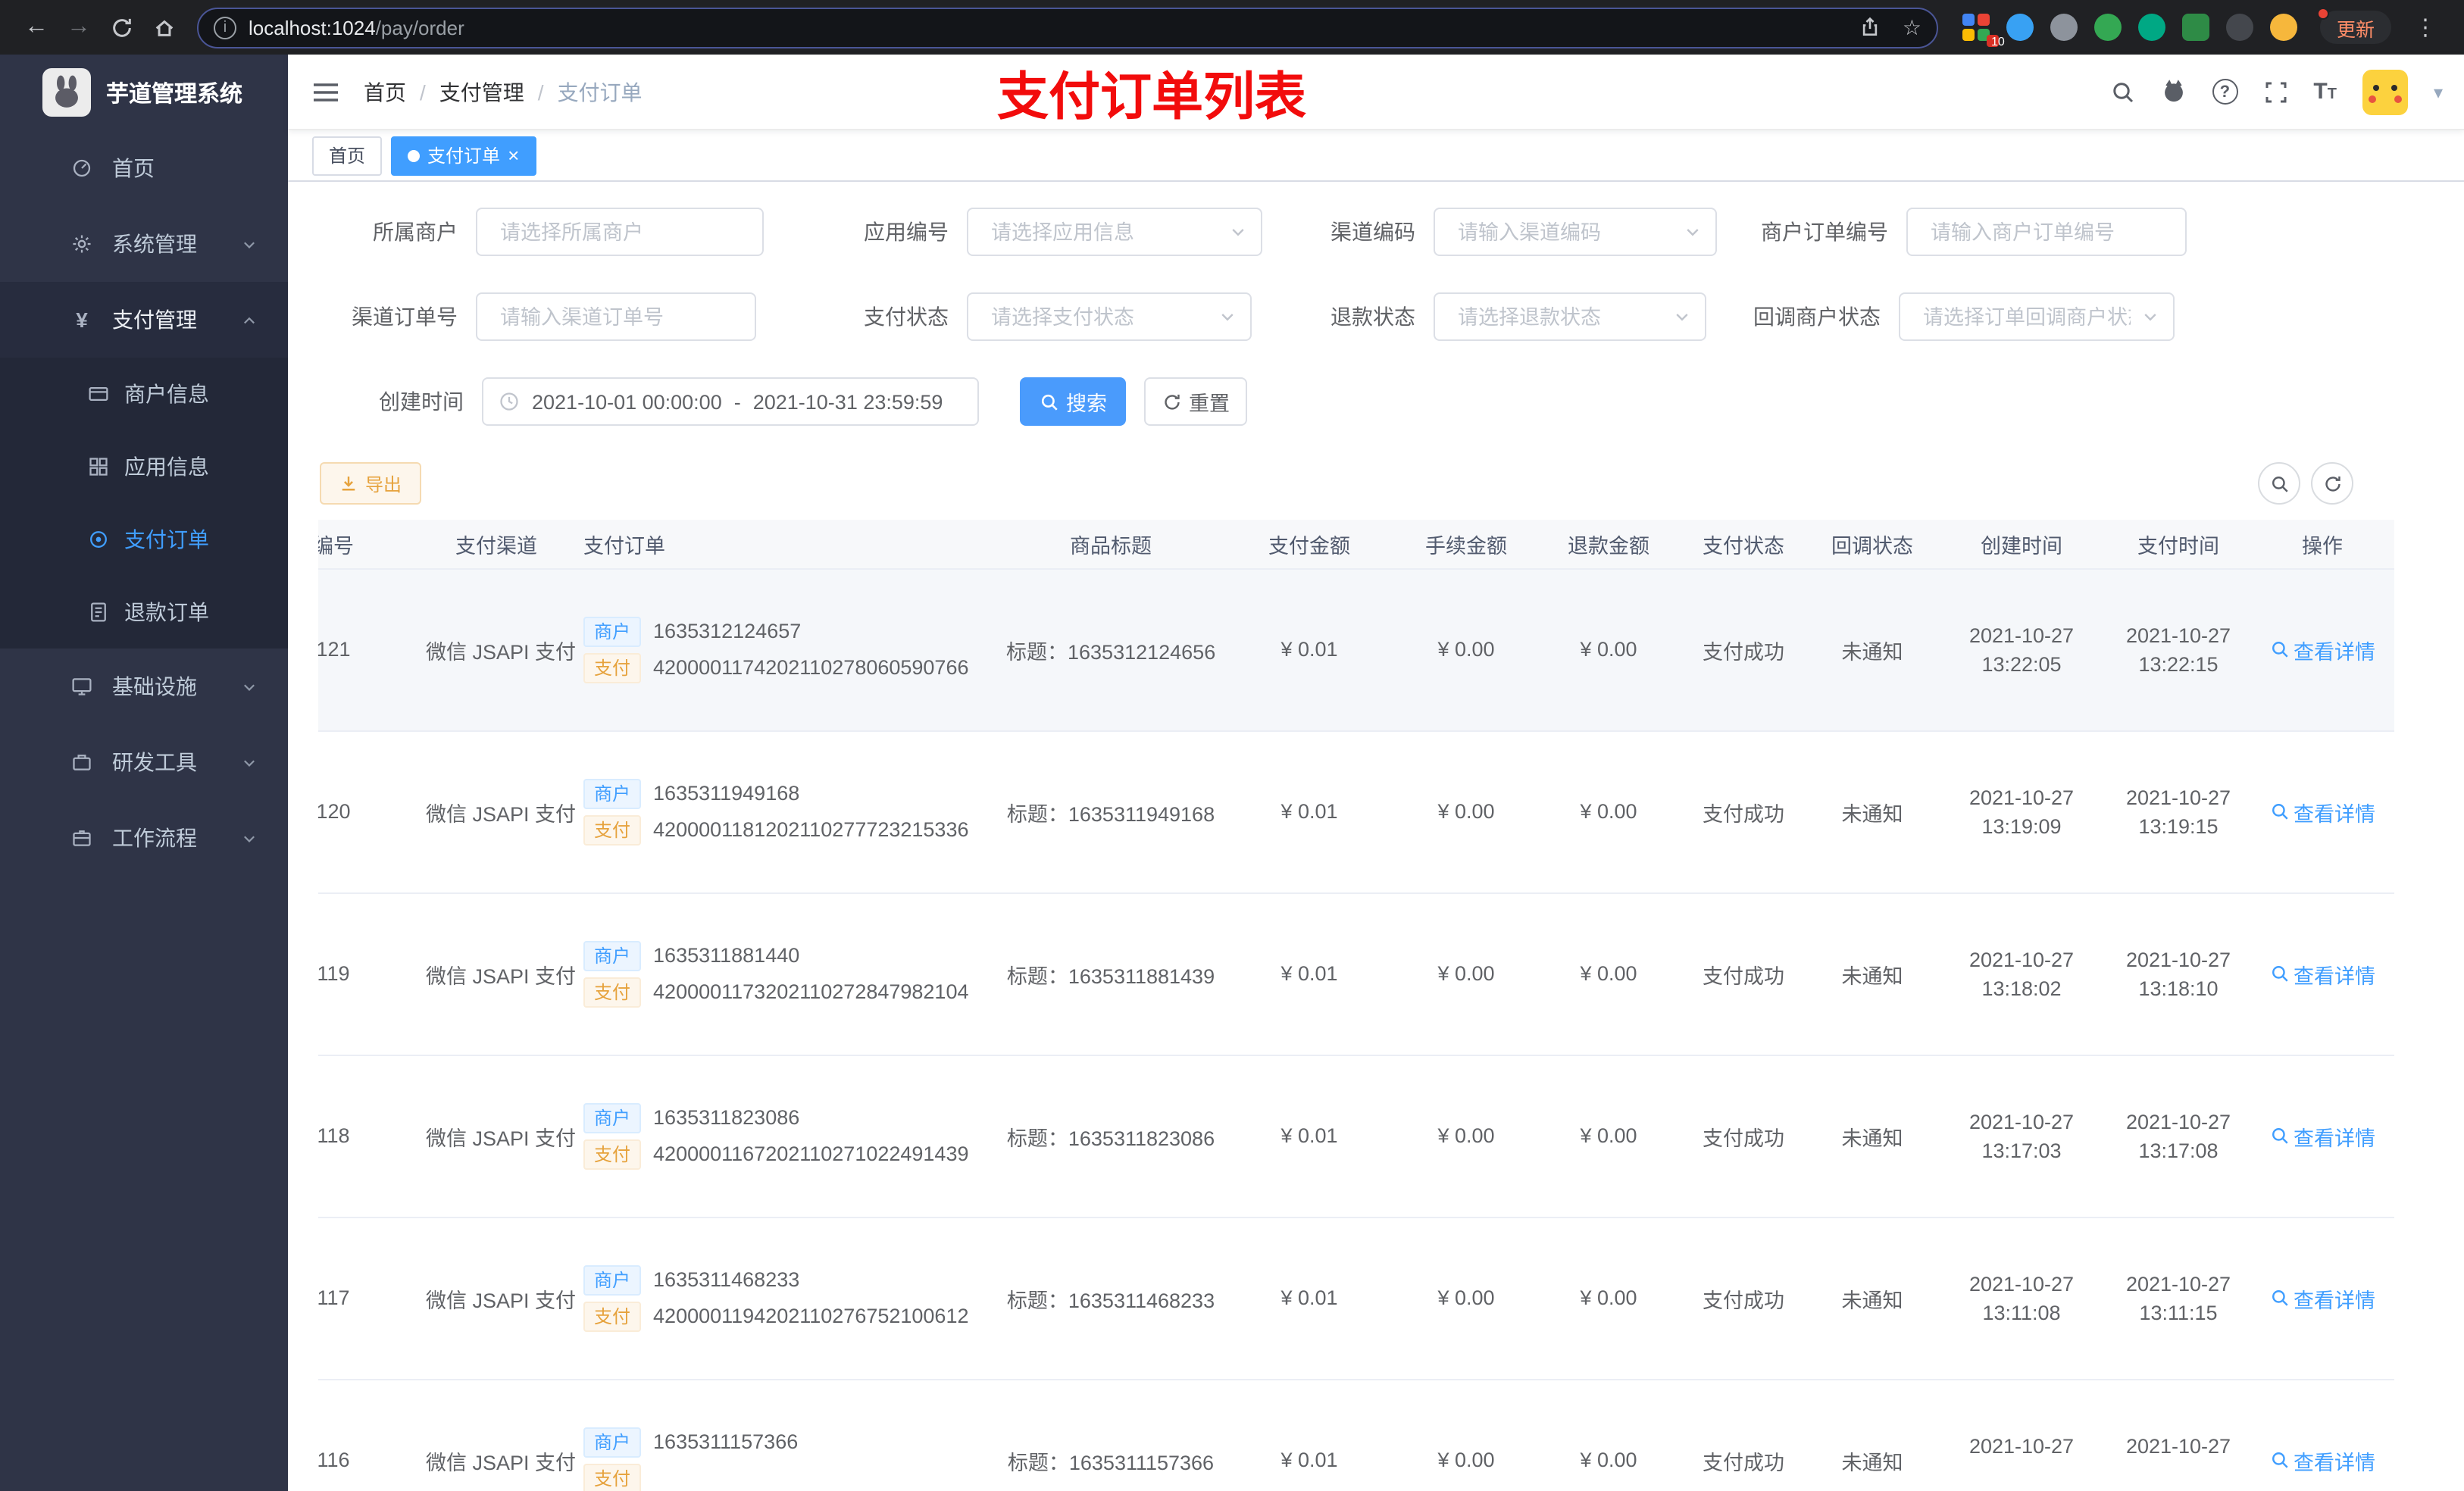 The height and width of the screenshot is (1491, 2464). I want to click on browser-forward-button: →, so click(79, 27).